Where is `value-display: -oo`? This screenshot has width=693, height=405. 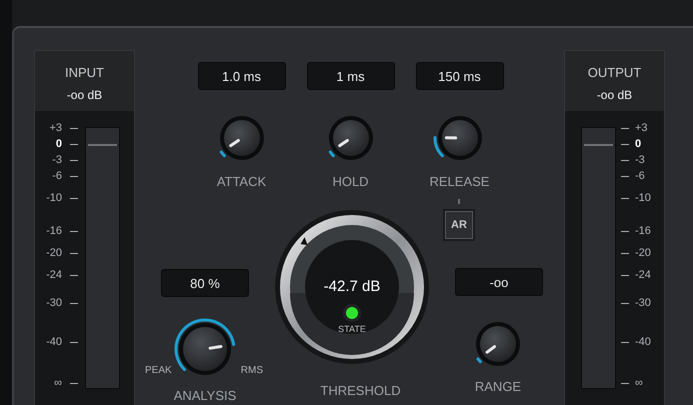
value-display: -oo is located at coordinates (499, 282).